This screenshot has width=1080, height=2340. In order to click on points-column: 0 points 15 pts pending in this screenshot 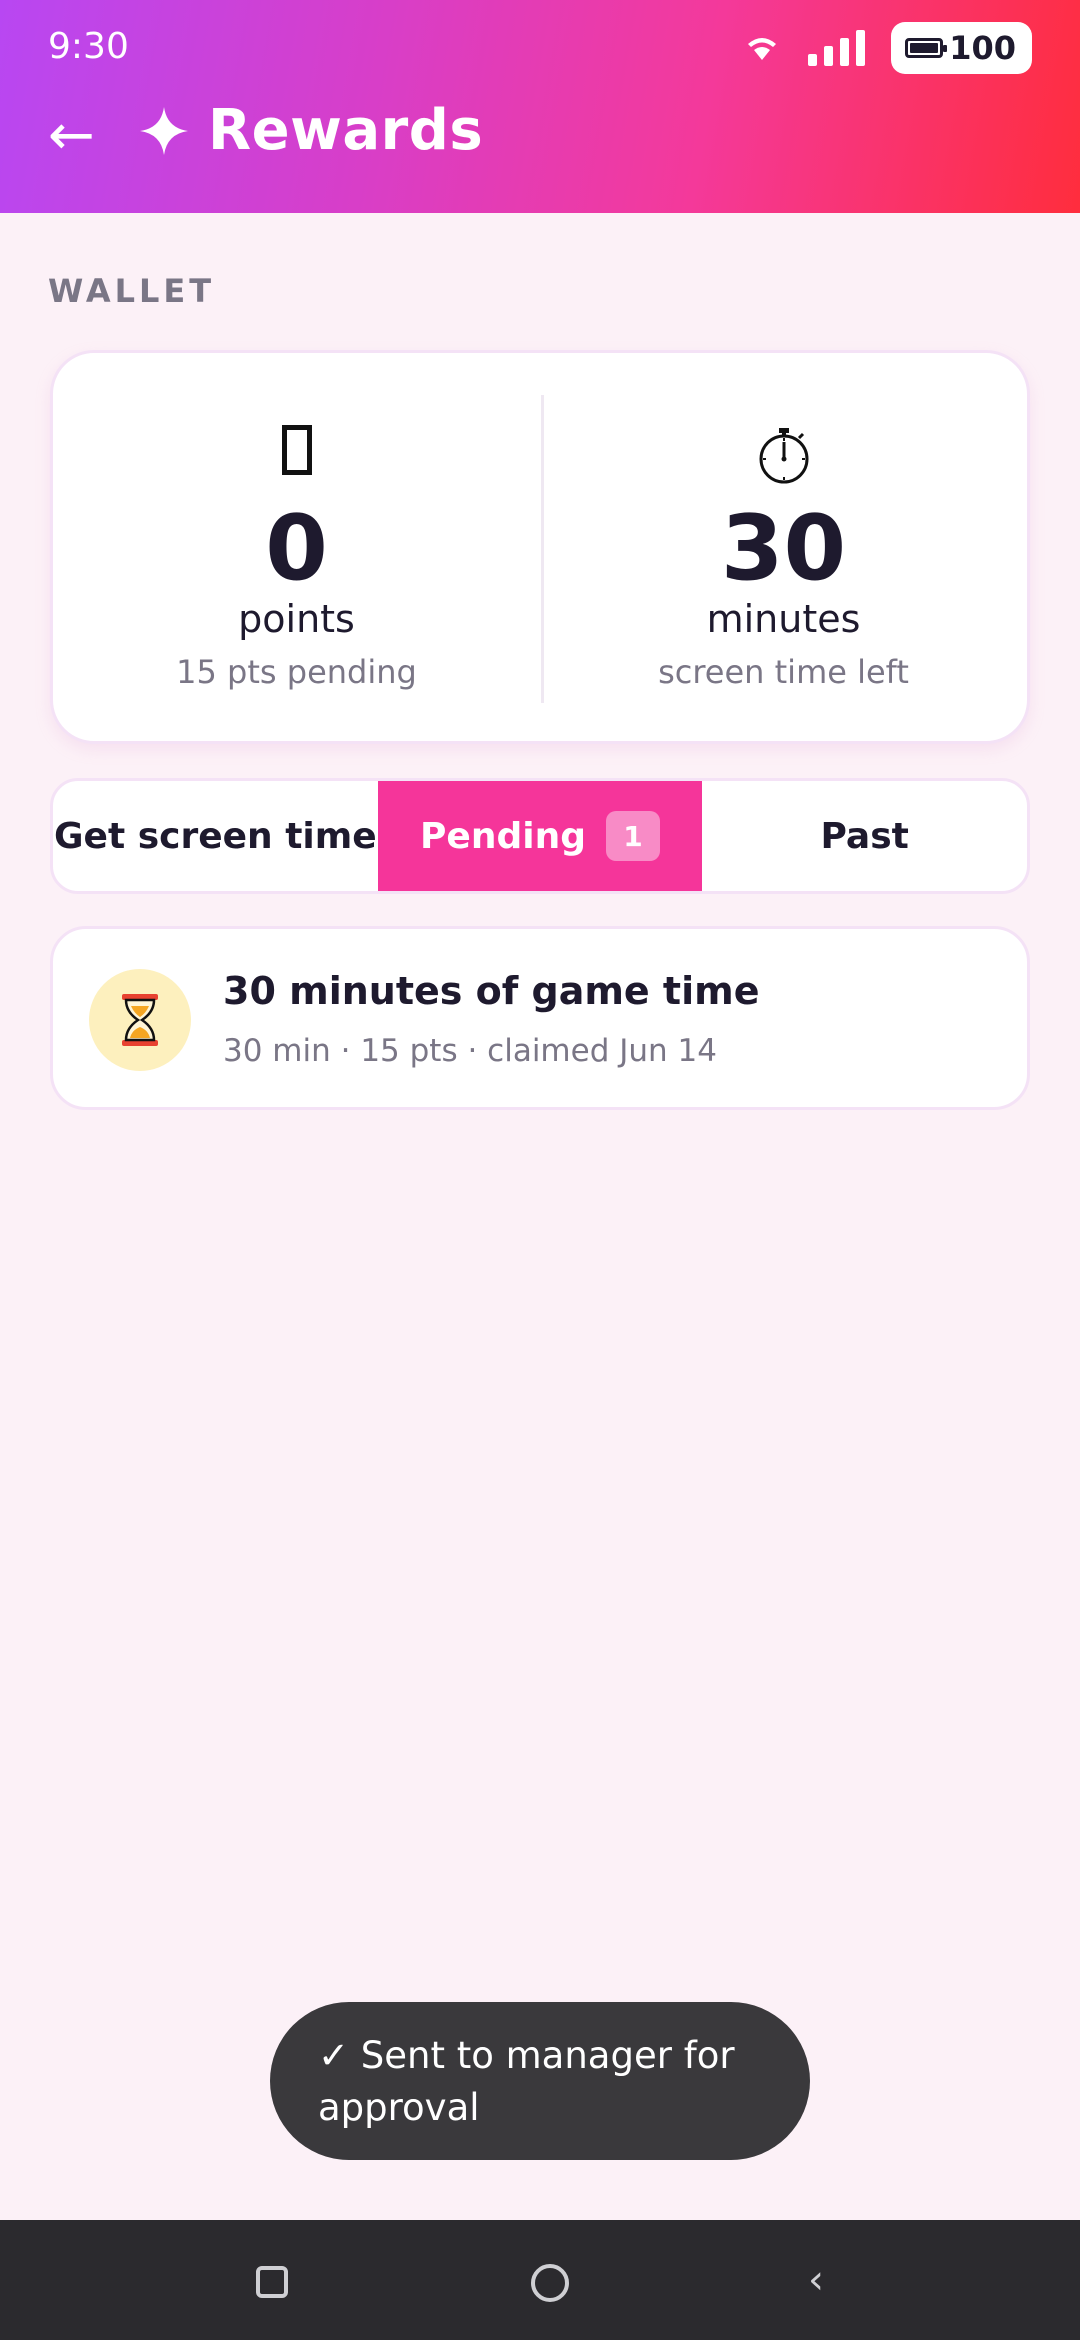, I will do `click(296, 547)`.